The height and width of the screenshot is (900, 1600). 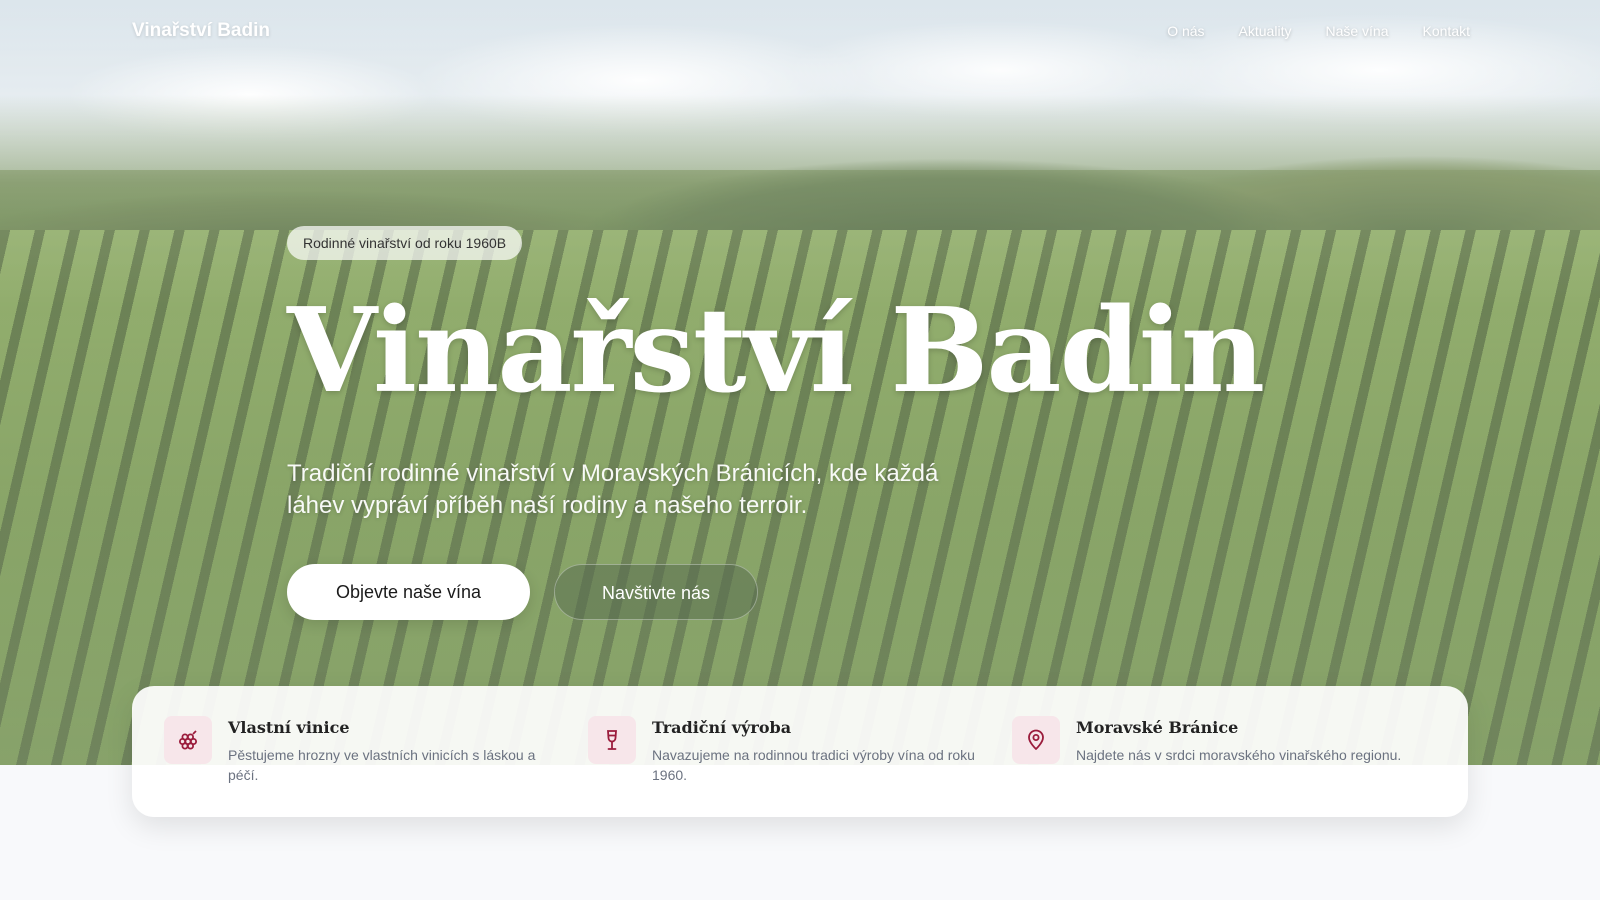 I want to click on grapes-icon, so click(x=188, y=740).